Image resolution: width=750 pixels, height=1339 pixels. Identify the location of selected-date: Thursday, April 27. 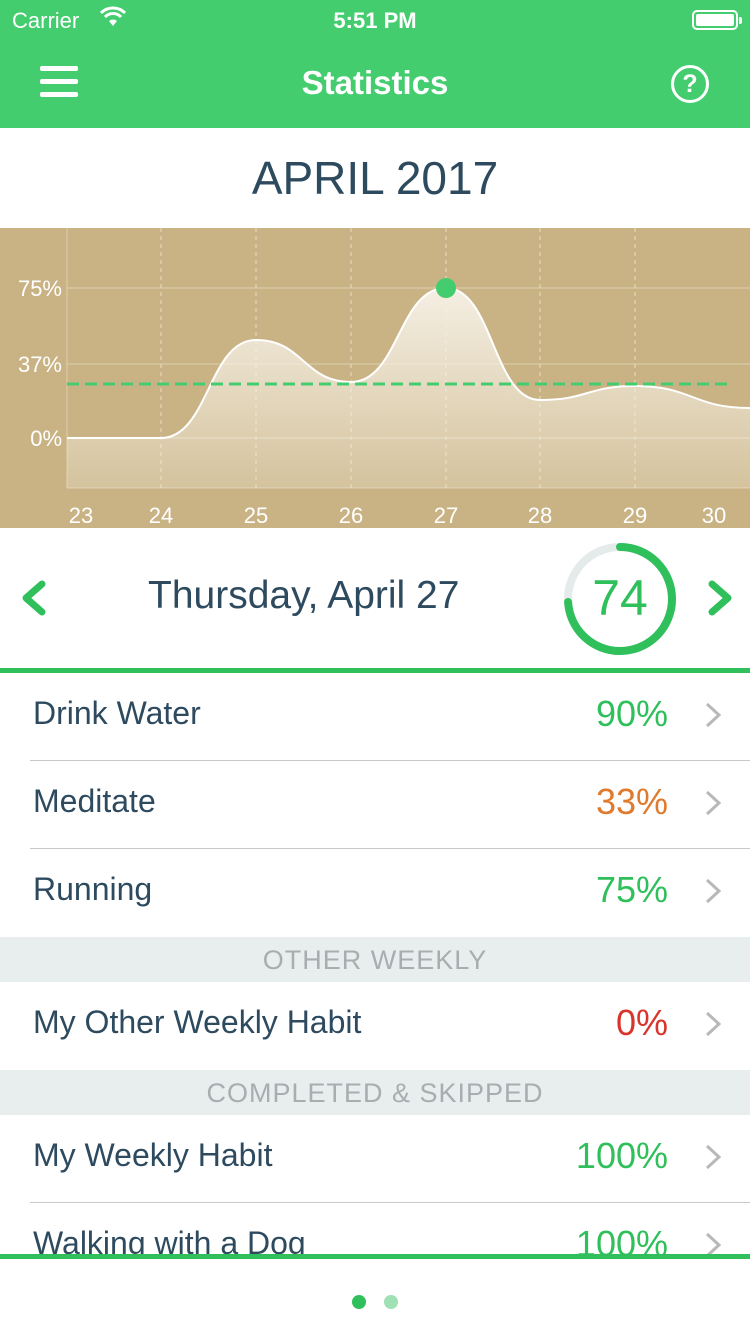
(304, 595).